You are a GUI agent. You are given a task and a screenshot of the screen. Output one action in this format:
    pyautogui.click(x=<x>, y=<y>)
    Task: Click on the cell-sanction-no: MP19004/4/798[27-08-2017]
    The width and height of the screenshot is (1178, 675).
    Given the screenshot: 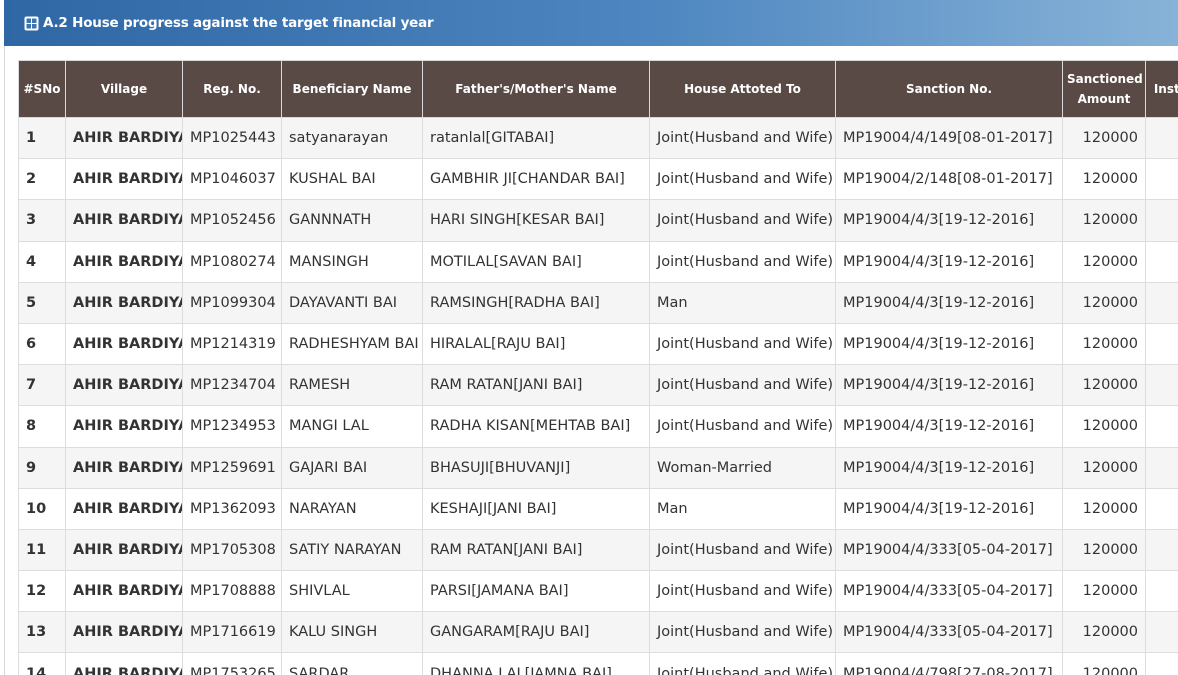 What is the action you would take?
    pyautogui.click(x=949, y=663)
    